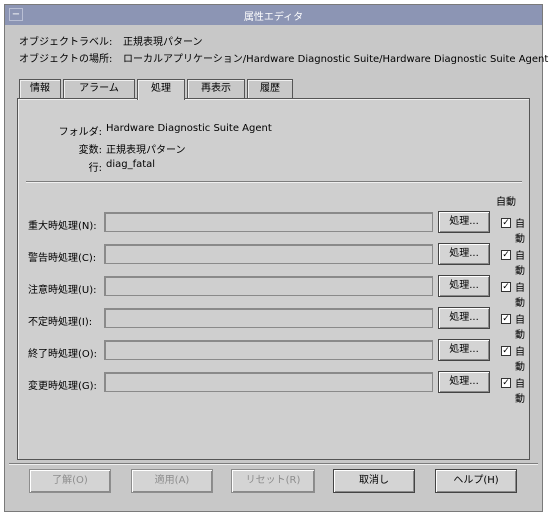 The width and height of the screenshot is (549, 518). I want to click on change-auto-label: 自動, so click(520, 392).